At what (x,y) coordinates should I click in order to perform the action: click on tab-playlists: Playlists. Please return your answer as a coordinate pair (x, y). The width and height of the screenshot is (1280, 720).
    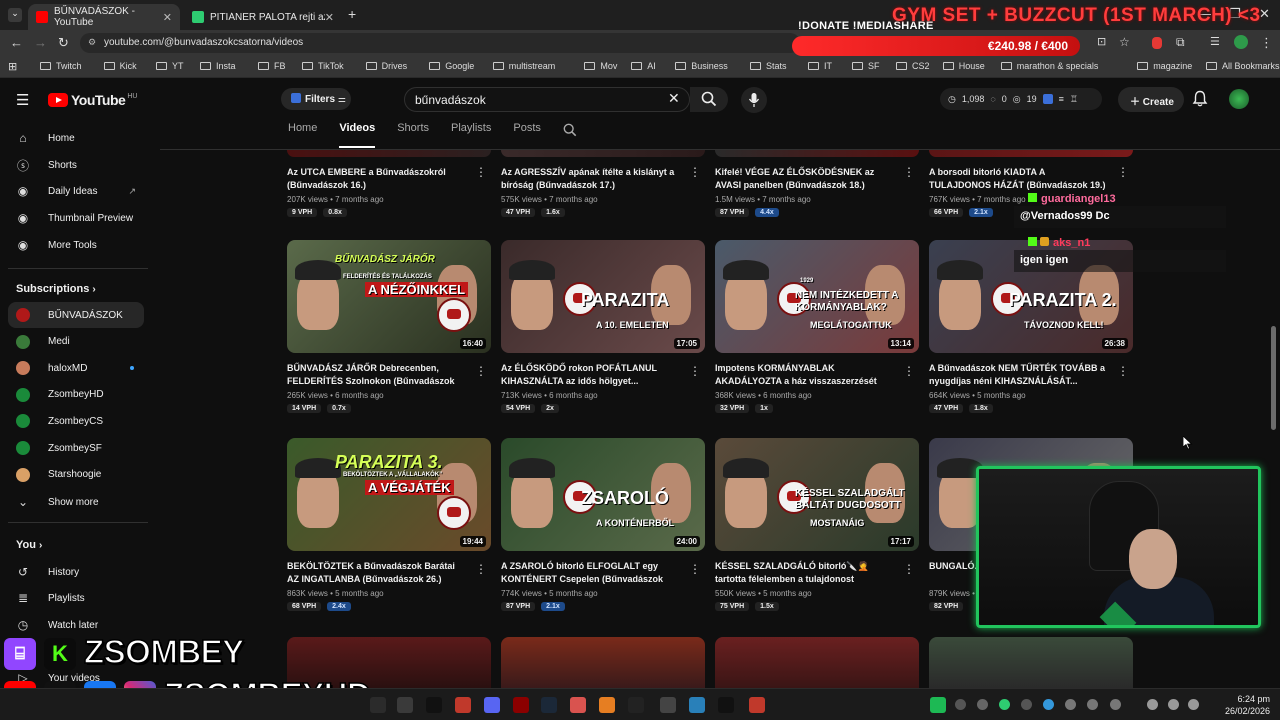
    Looking at the image, I should click on (471, 135).